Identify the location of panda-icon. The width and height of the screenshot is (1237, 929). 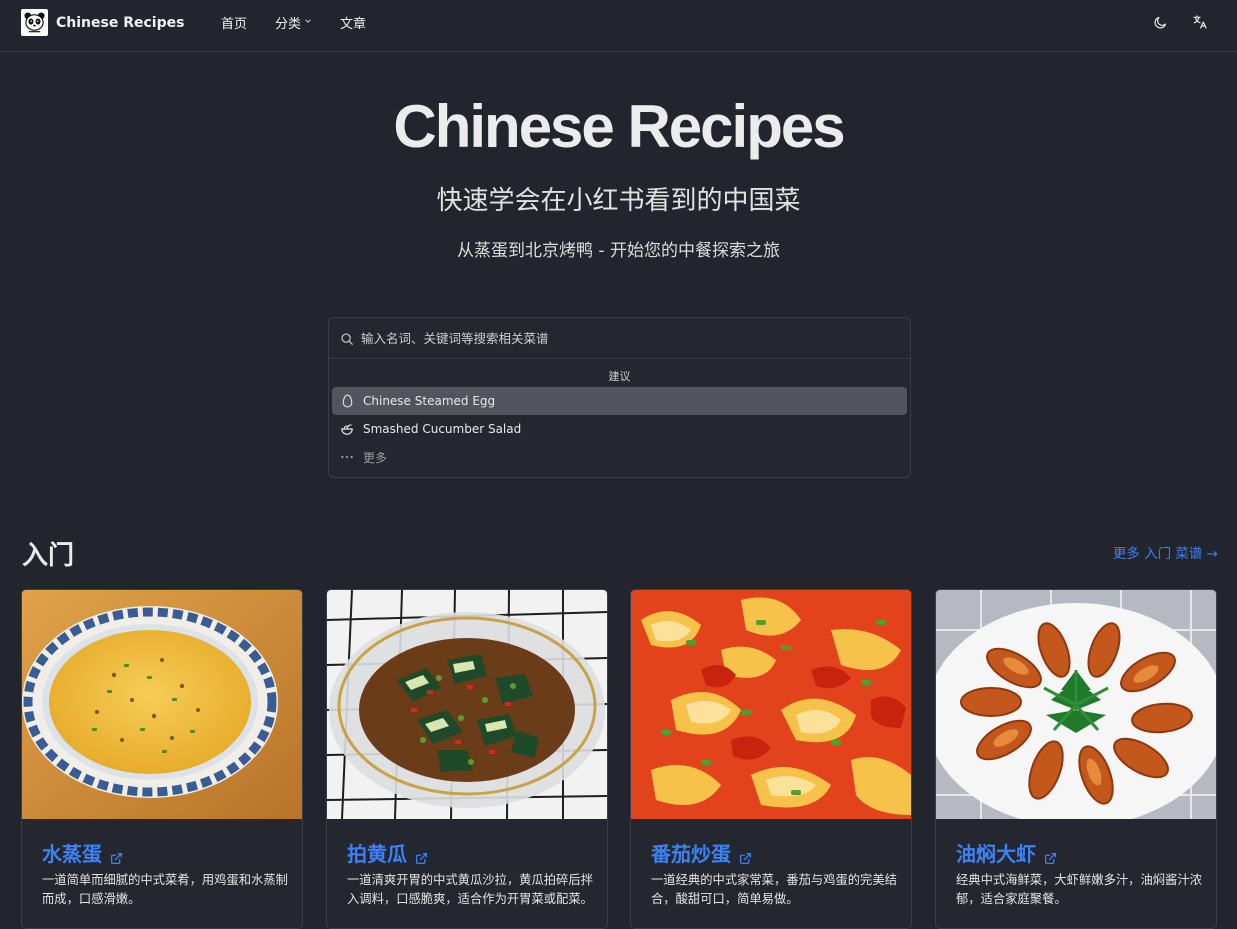
(34, 22).